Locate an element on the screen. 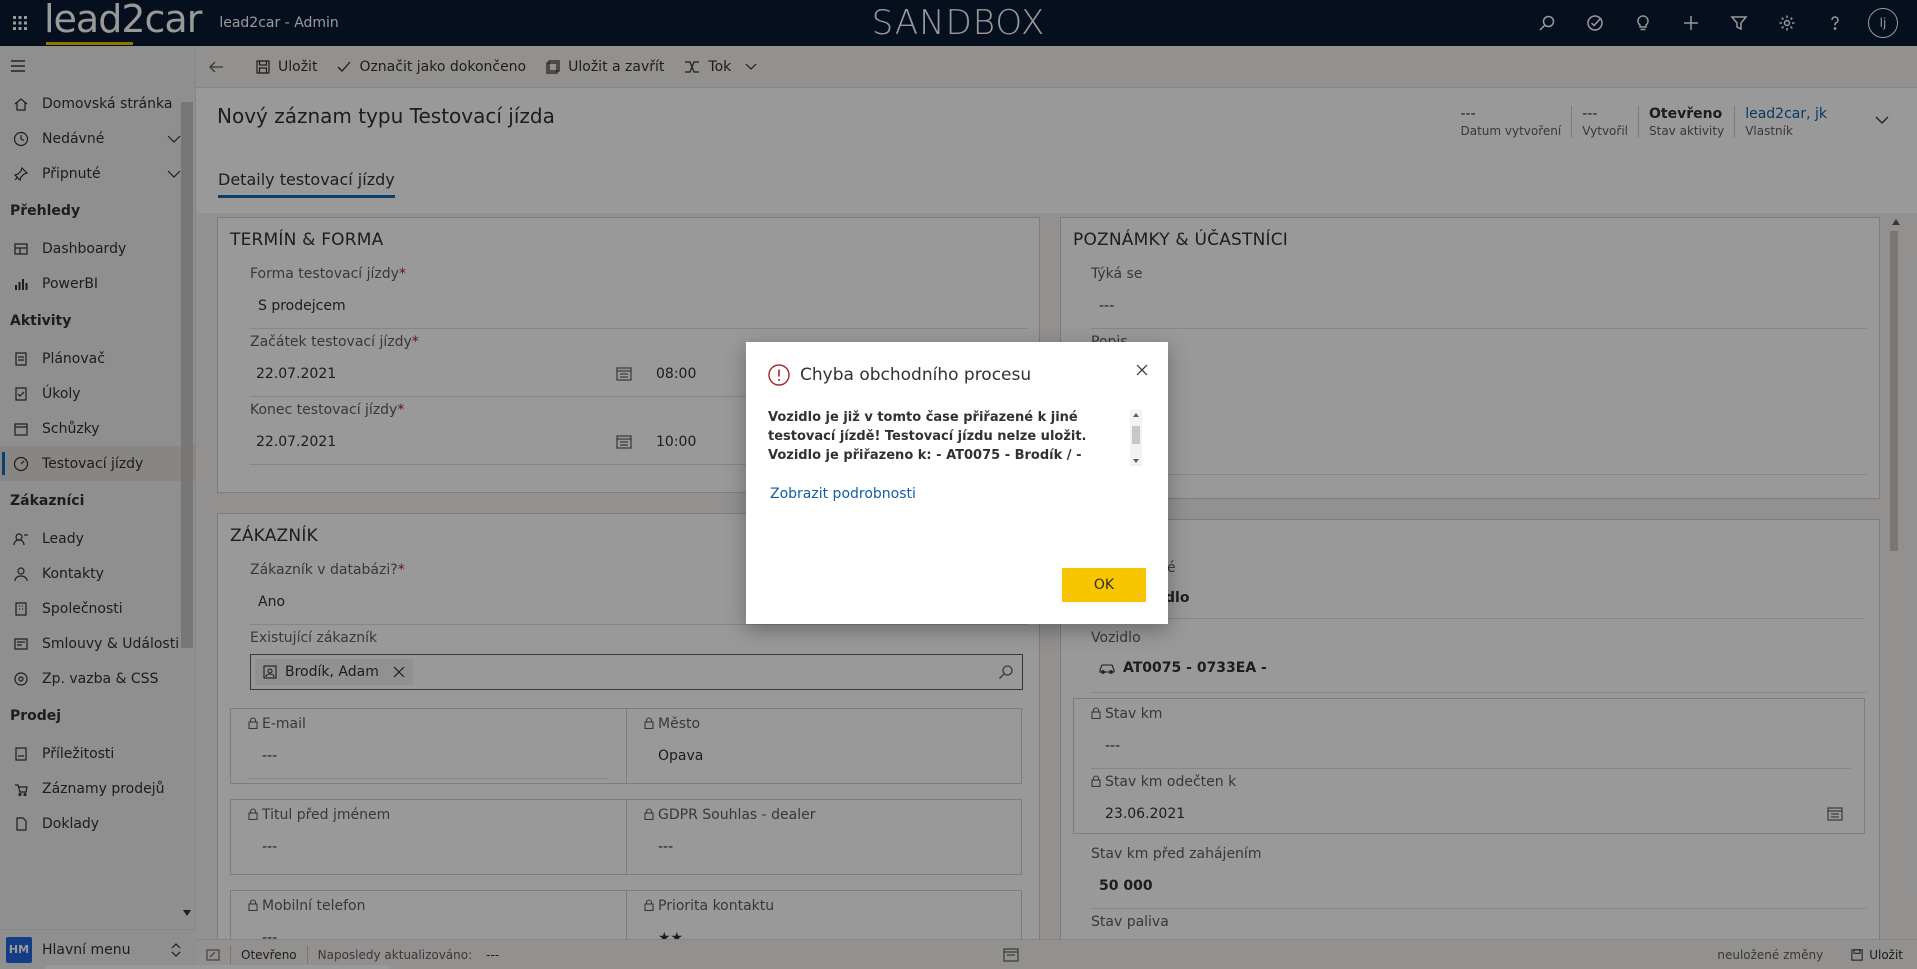 The width and height of the screenshot is (1917, 969). dialog-title: Chyba obchodního procesu is located at coordinates (899, 375).